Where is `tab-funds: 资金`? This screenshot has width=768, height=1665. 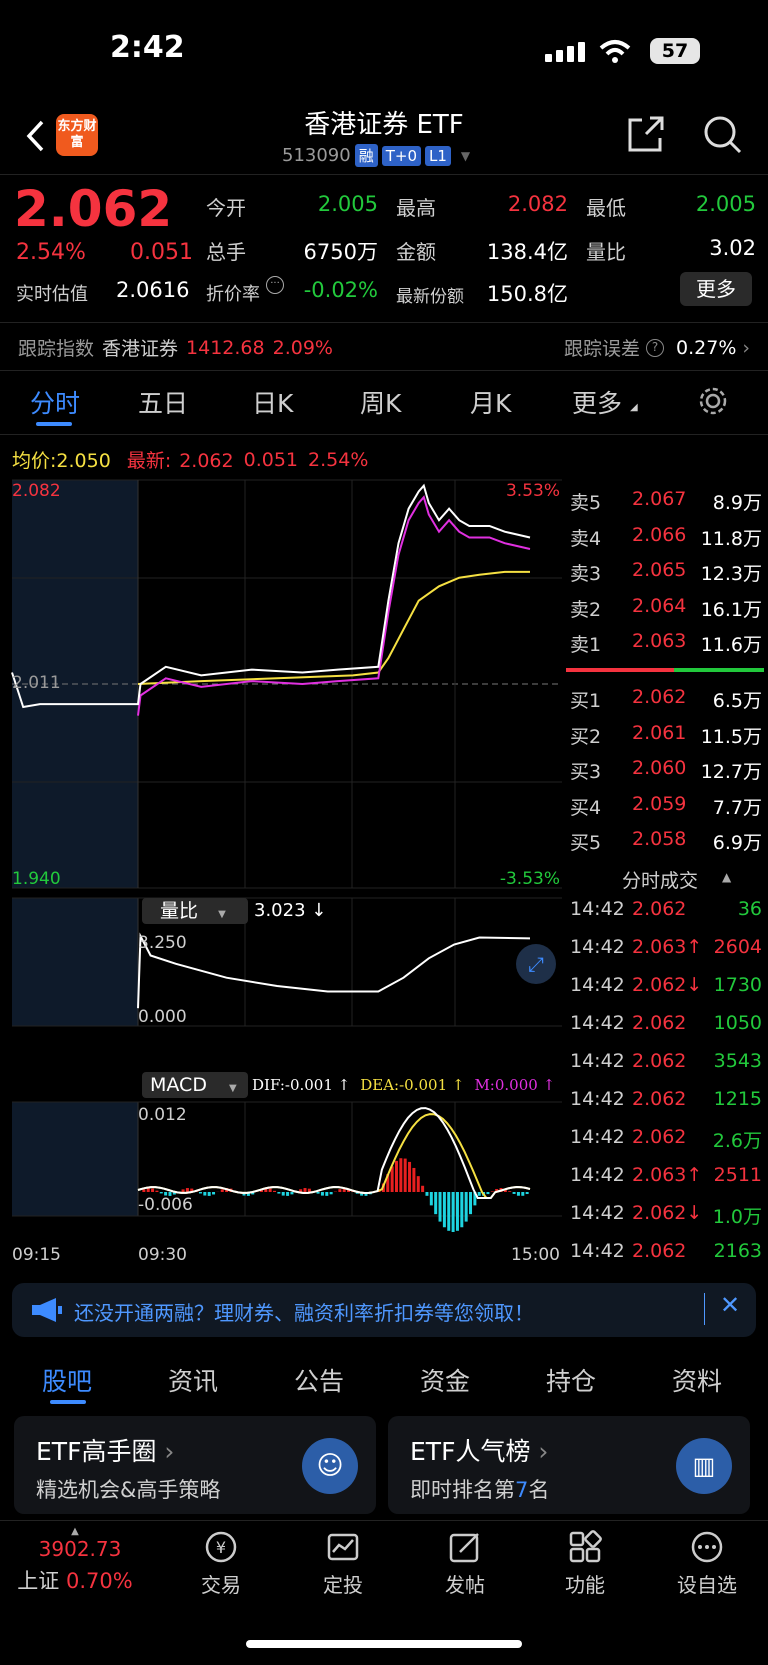 tab-funds: 资金 is located at coordinates (445, 1380).